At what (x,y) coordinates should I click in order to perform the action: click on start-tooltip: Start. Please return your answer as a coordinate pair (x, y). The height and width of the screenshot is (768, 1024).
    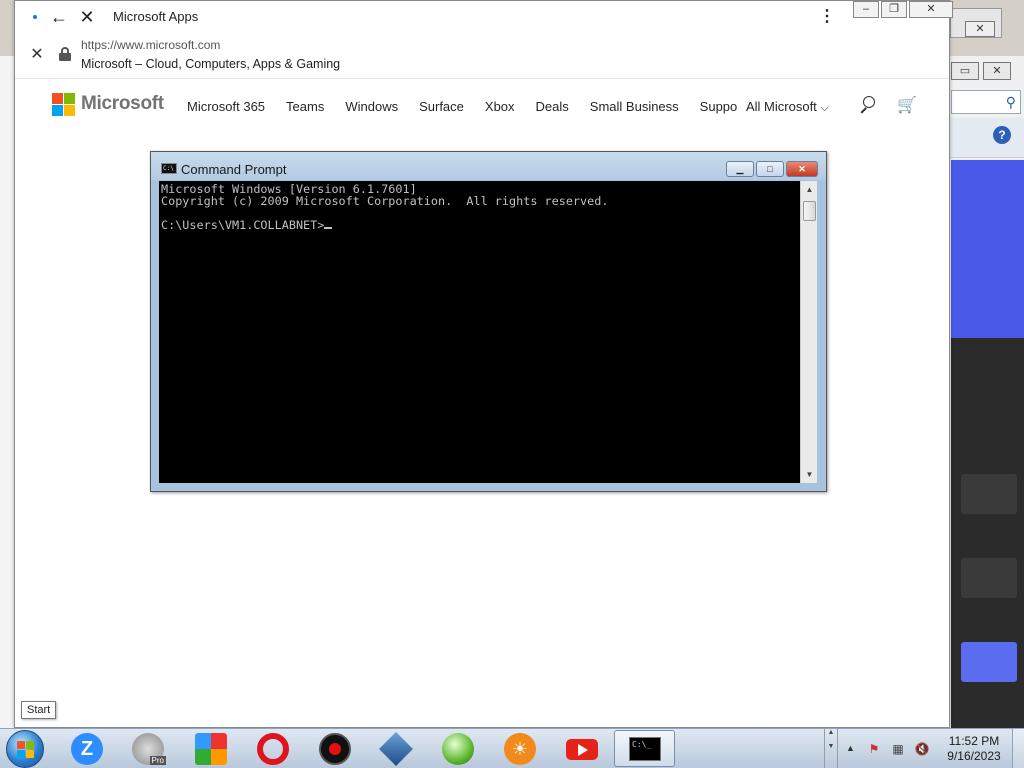
    Looking at the image, I should click on (39, 710).